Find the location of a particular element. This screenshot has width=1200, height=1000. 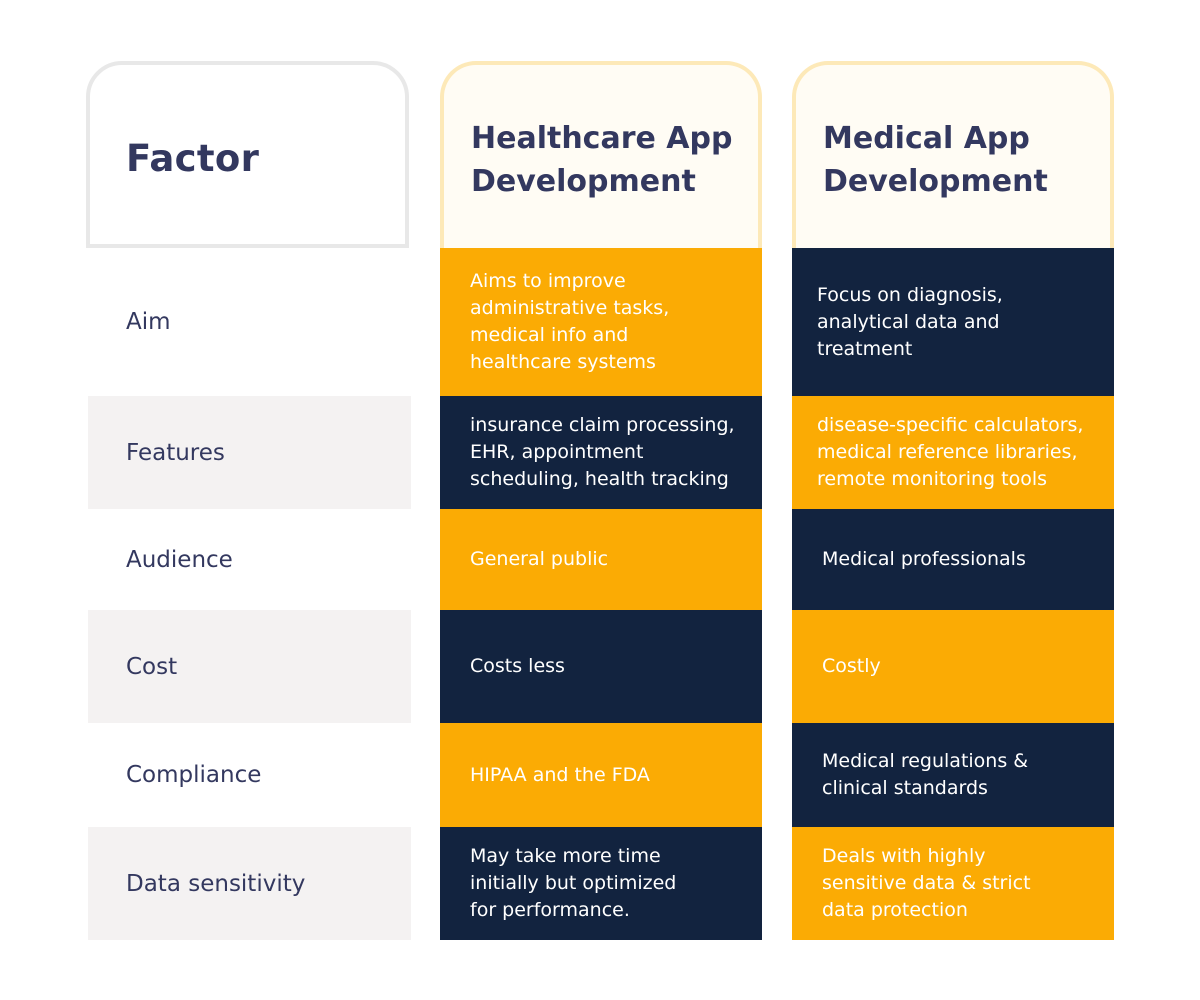

row-label-text: Data sensitivity is located at coordinates (216, 883).